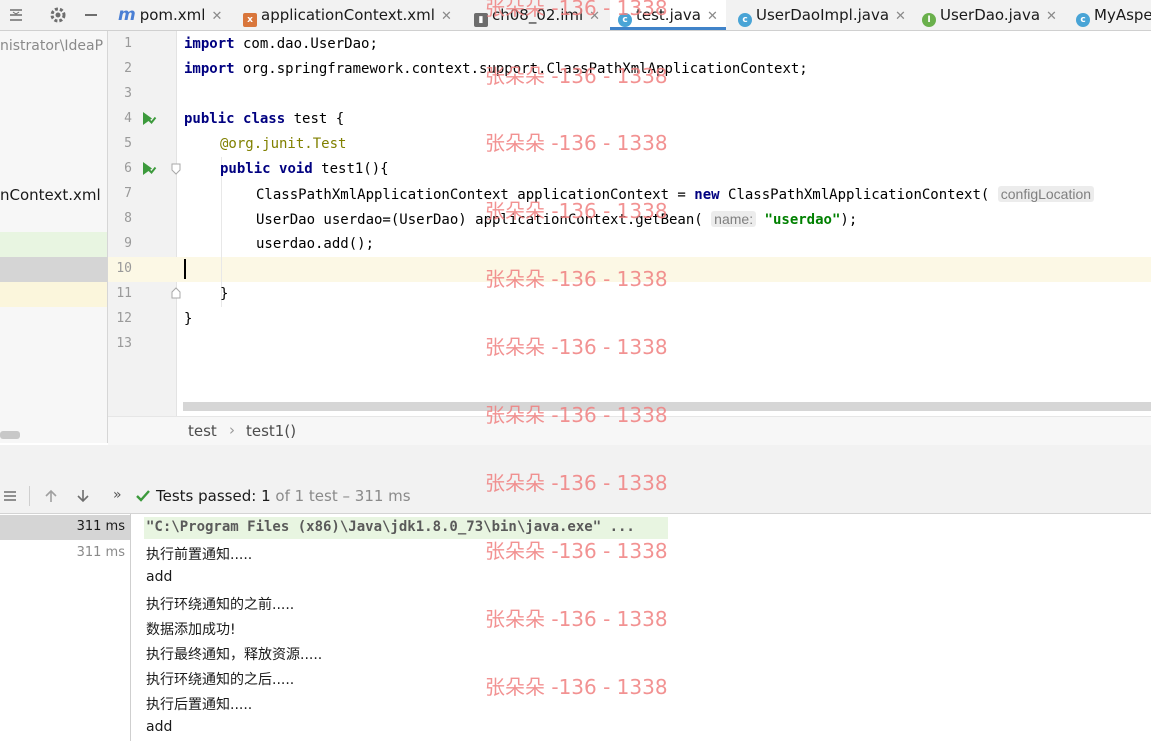  I want to click on code-line: import com.dao.UserDao;, so click(281, 44).